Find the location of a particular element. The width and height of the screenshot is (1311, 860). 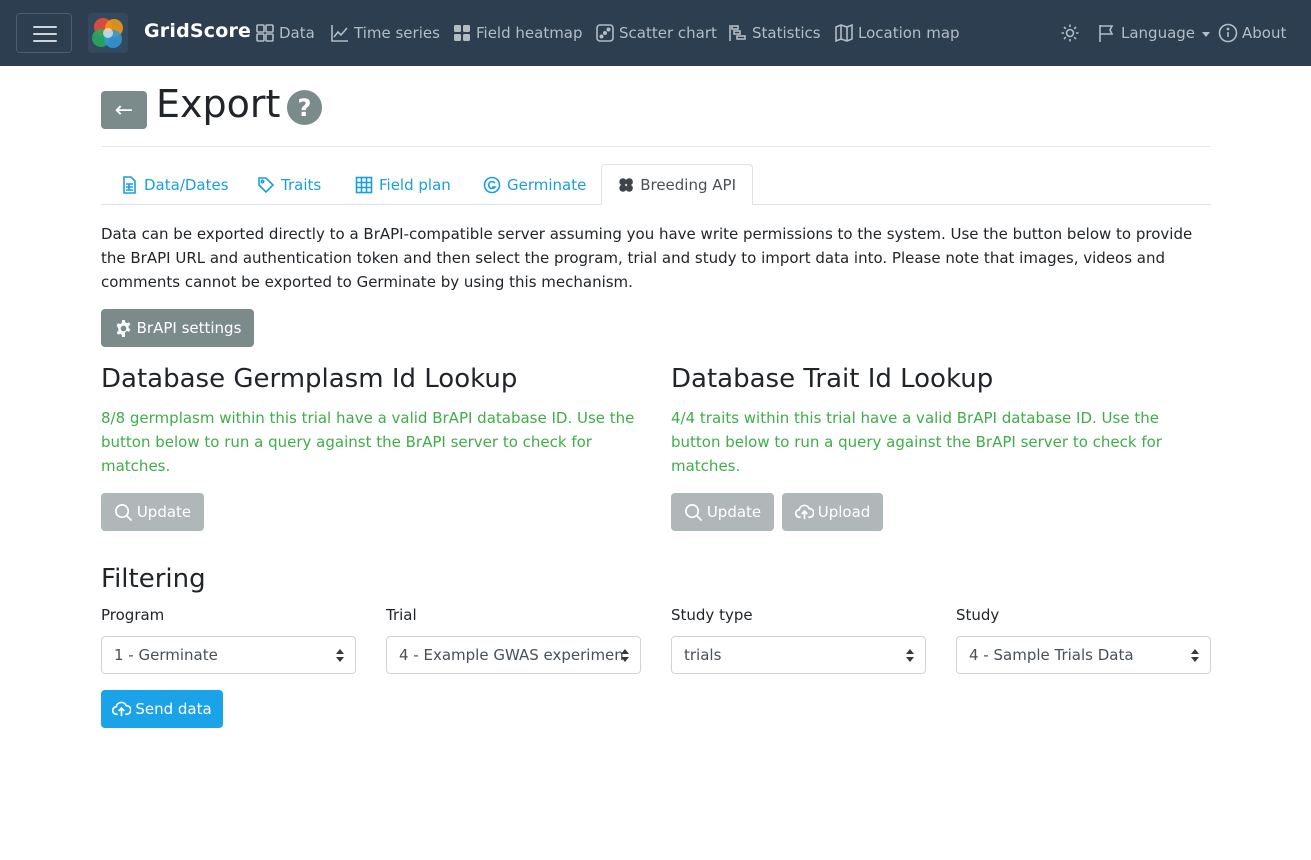

tab-traits: Traits is located at coordinates (289, 184).